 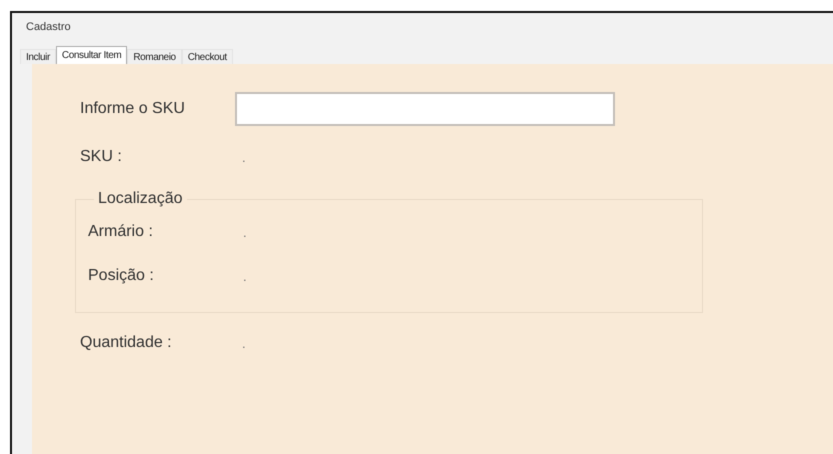 What do you see at coordinates (101, 157) in the screenshot?
I see `field-label: SKU :` at bounding box center [101, 157].